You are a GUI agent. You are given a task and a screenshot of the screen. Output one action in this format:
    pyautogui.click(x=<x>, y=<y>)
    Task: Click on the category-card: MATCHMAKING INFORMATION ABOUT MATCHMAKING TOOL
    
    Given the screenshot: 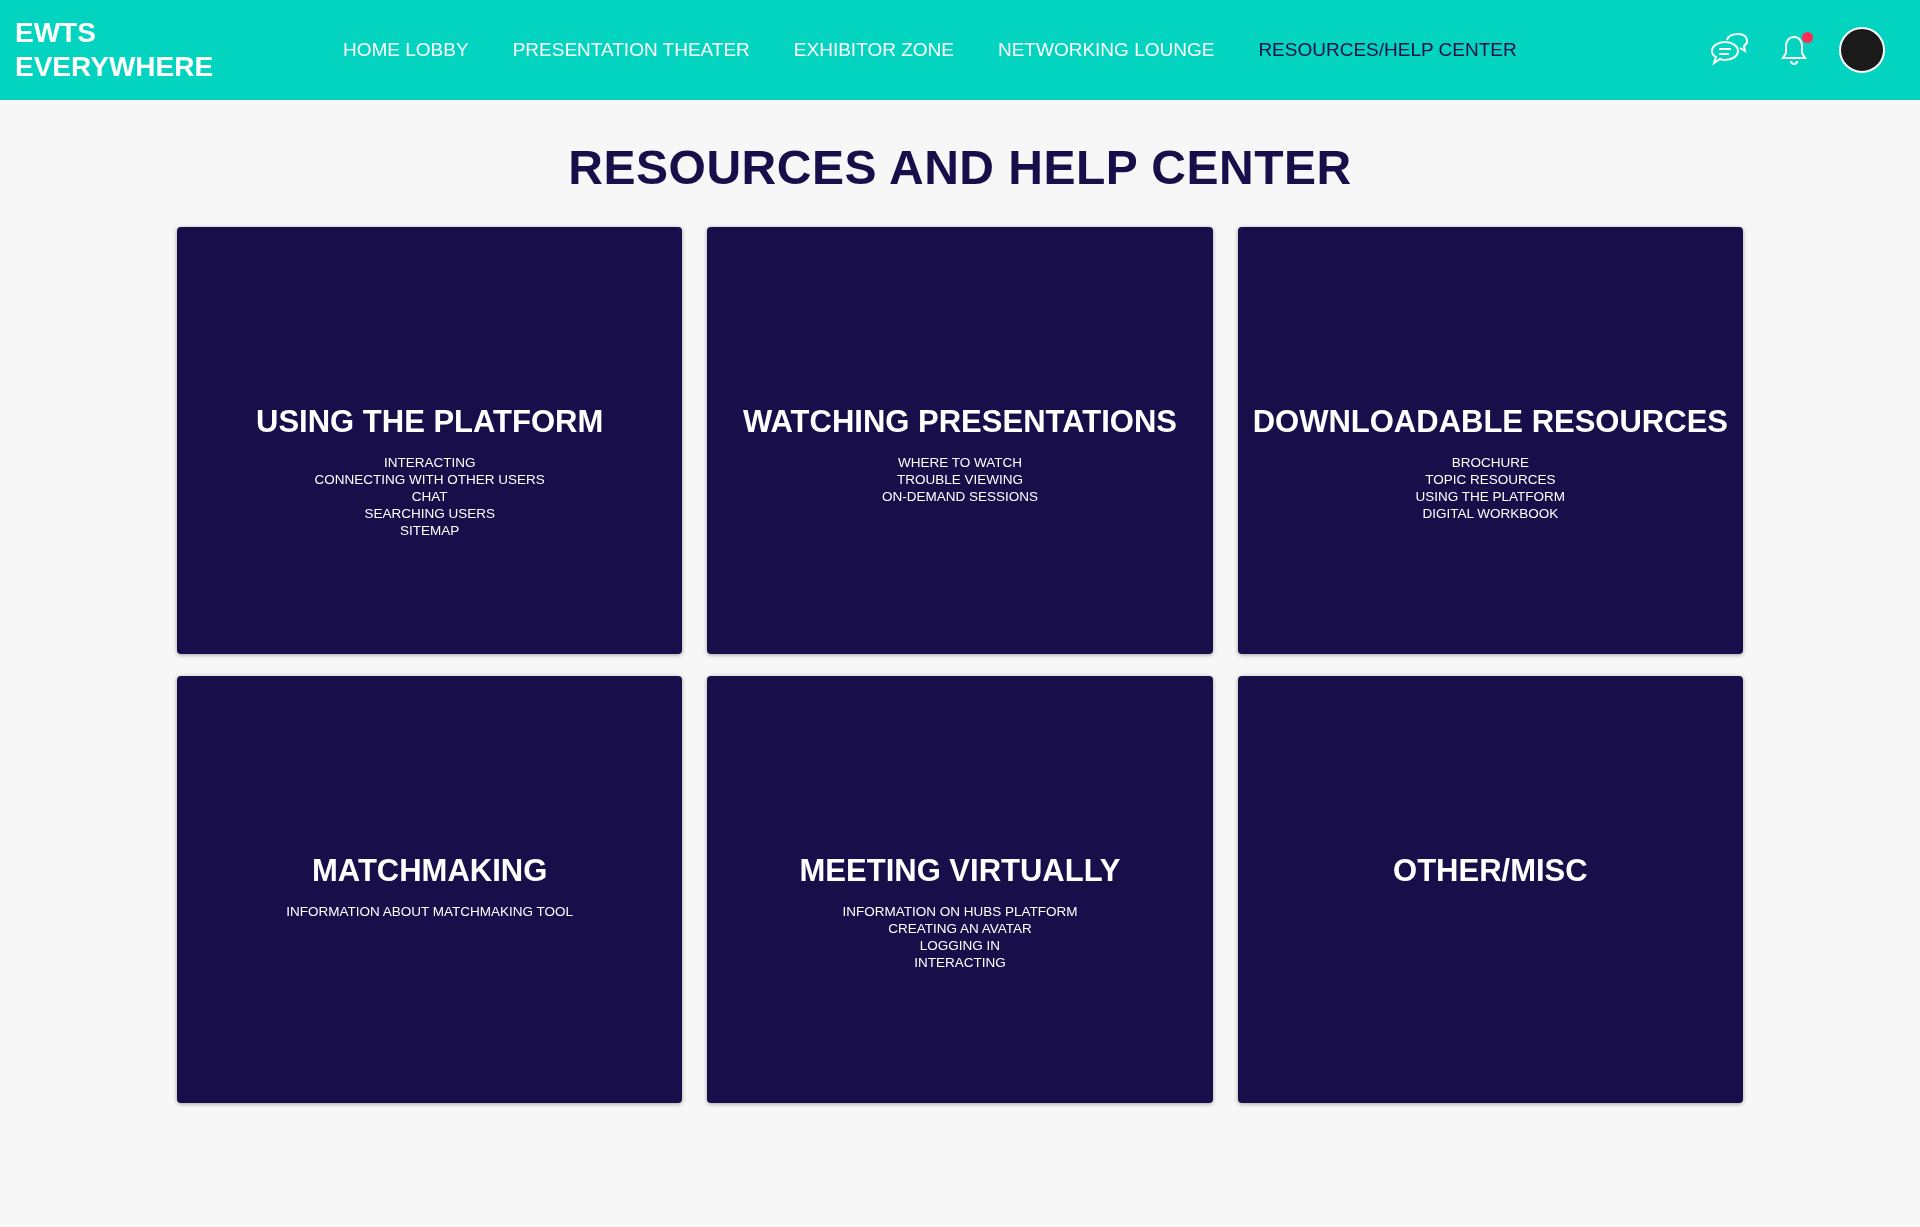 What is the action you would take?
    pyautogui.click(x=430, y=889)
    